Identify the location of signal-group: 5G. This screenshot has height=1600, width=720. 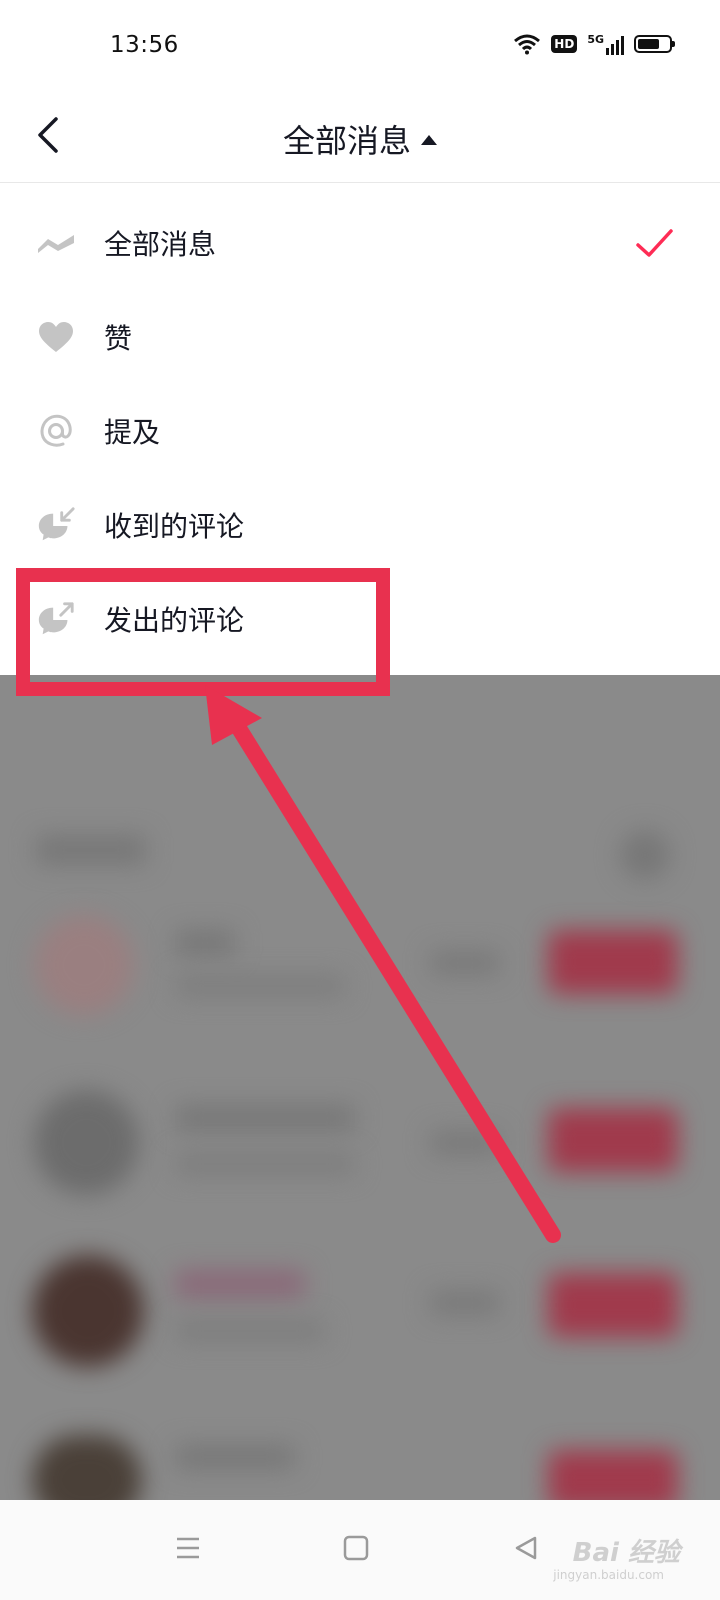
(605, 44).